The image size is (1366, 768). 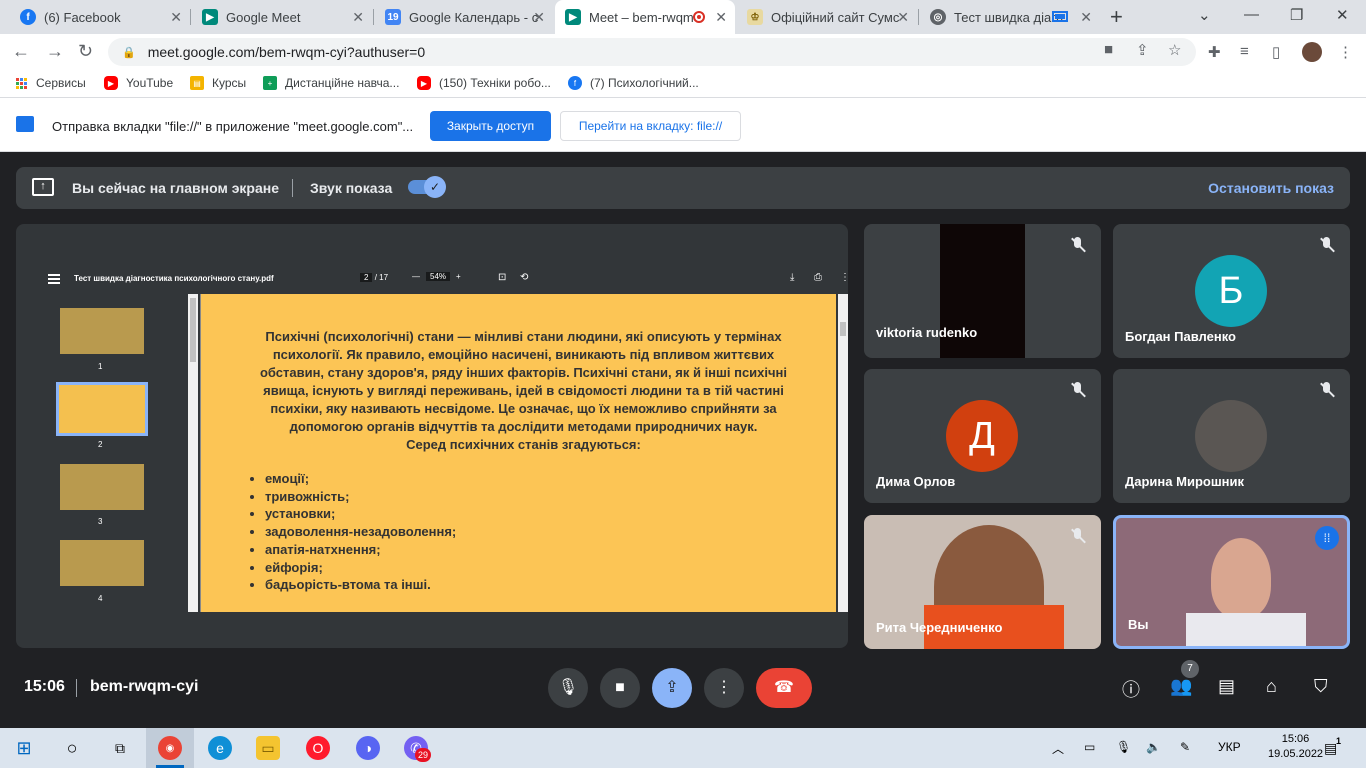 I want to click on switch-to-tab-button: Перейти на вкладку: file://, so click(x=650, y=126).